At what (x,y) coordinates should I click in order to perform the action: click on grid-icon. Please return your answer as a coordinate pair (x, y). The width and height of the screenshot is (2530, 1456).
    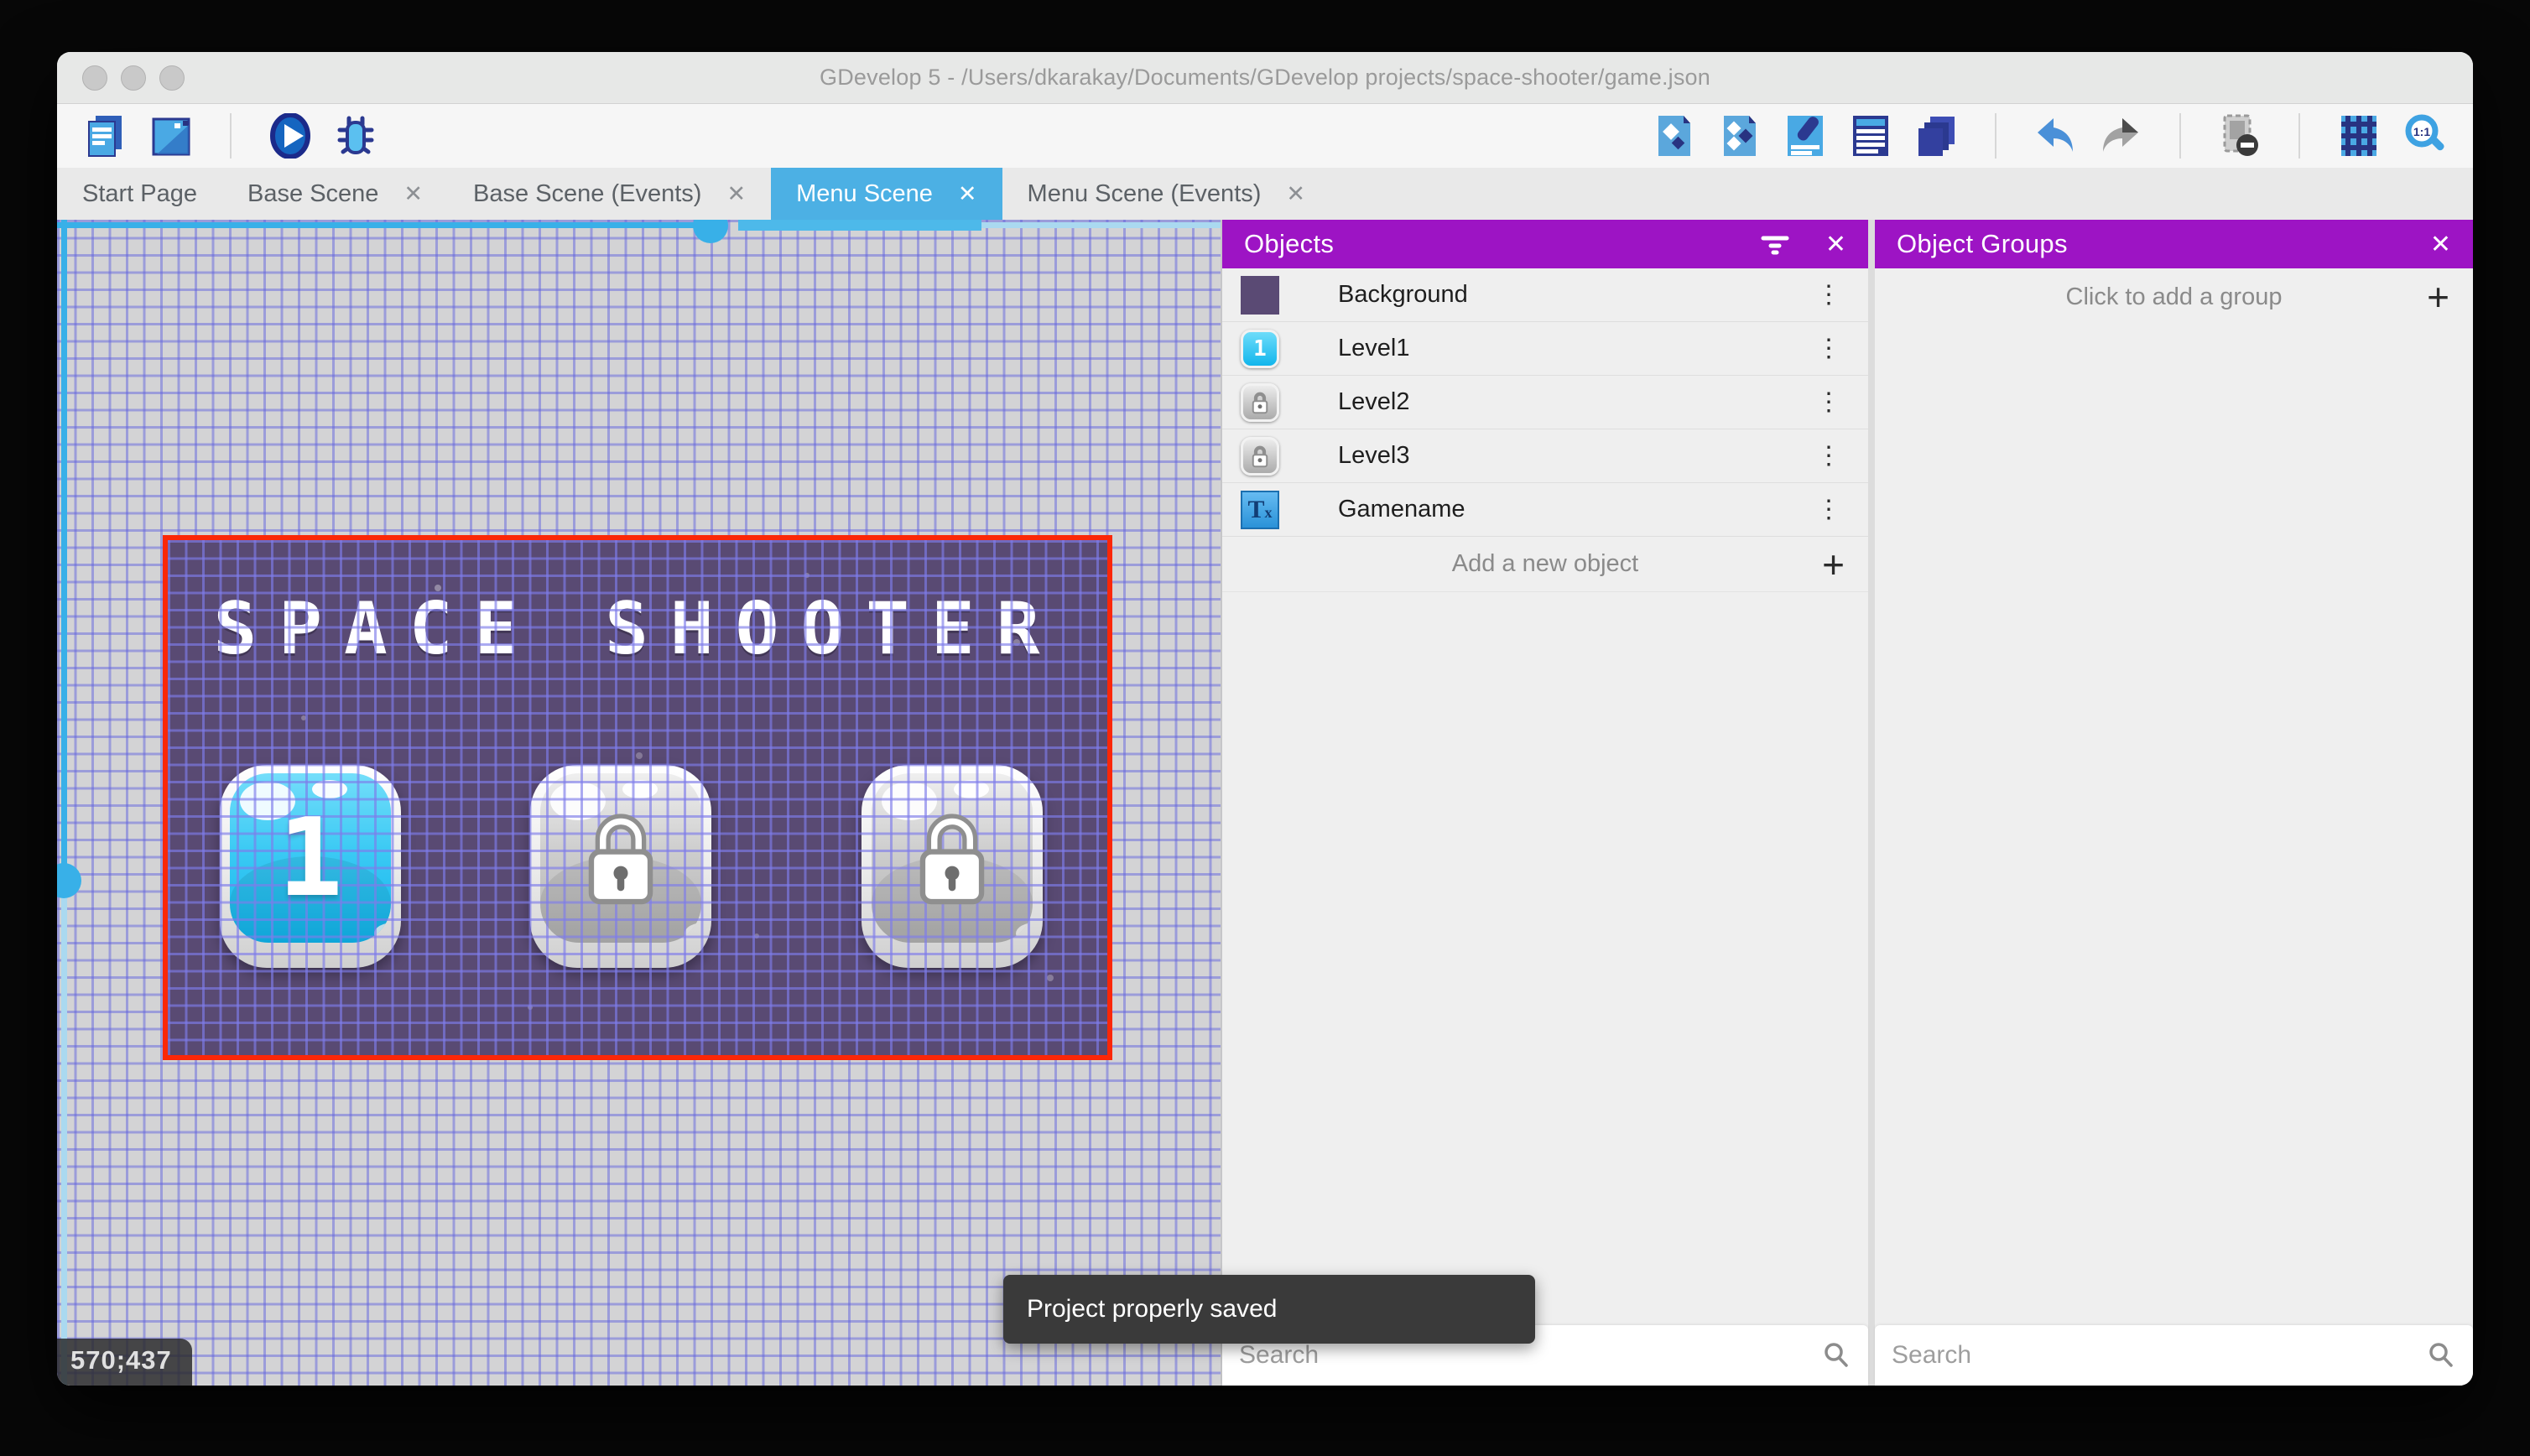
    Looking at the image, I should click on (2358, 135).